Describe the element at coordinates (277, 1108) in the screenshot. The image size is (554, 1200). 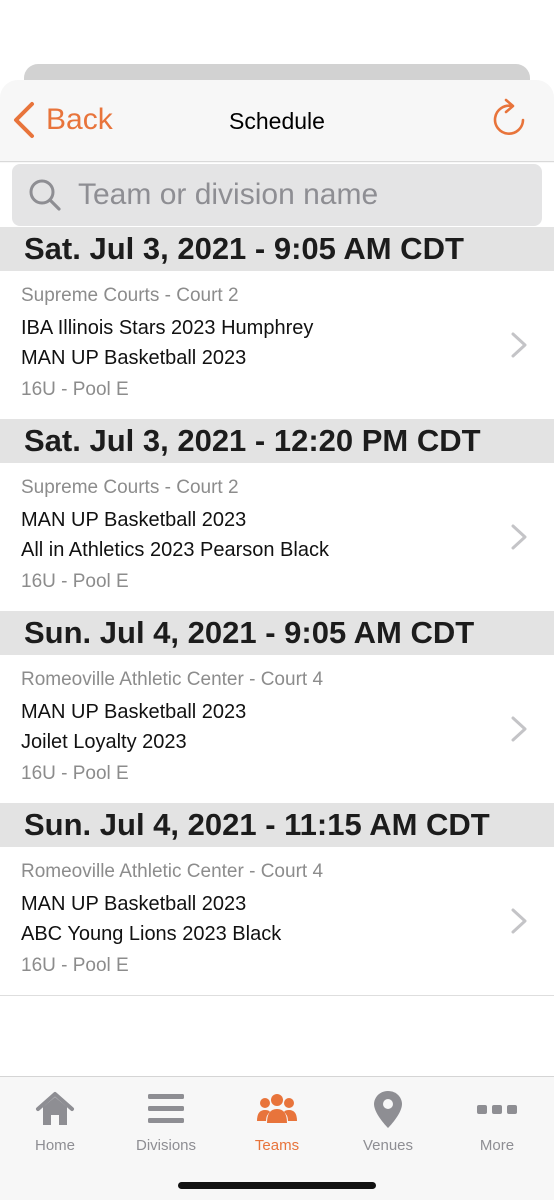
I see `team-icon` at that location.